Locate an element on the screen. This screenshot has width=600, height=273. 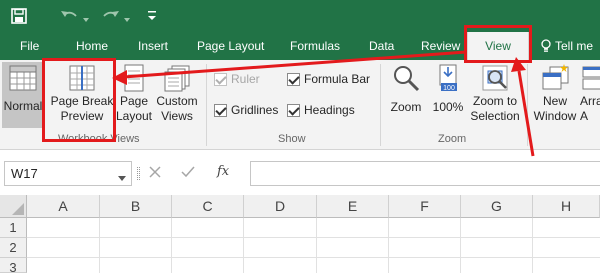
name-box-dropdown-icon is located at coordinates (123, 178).